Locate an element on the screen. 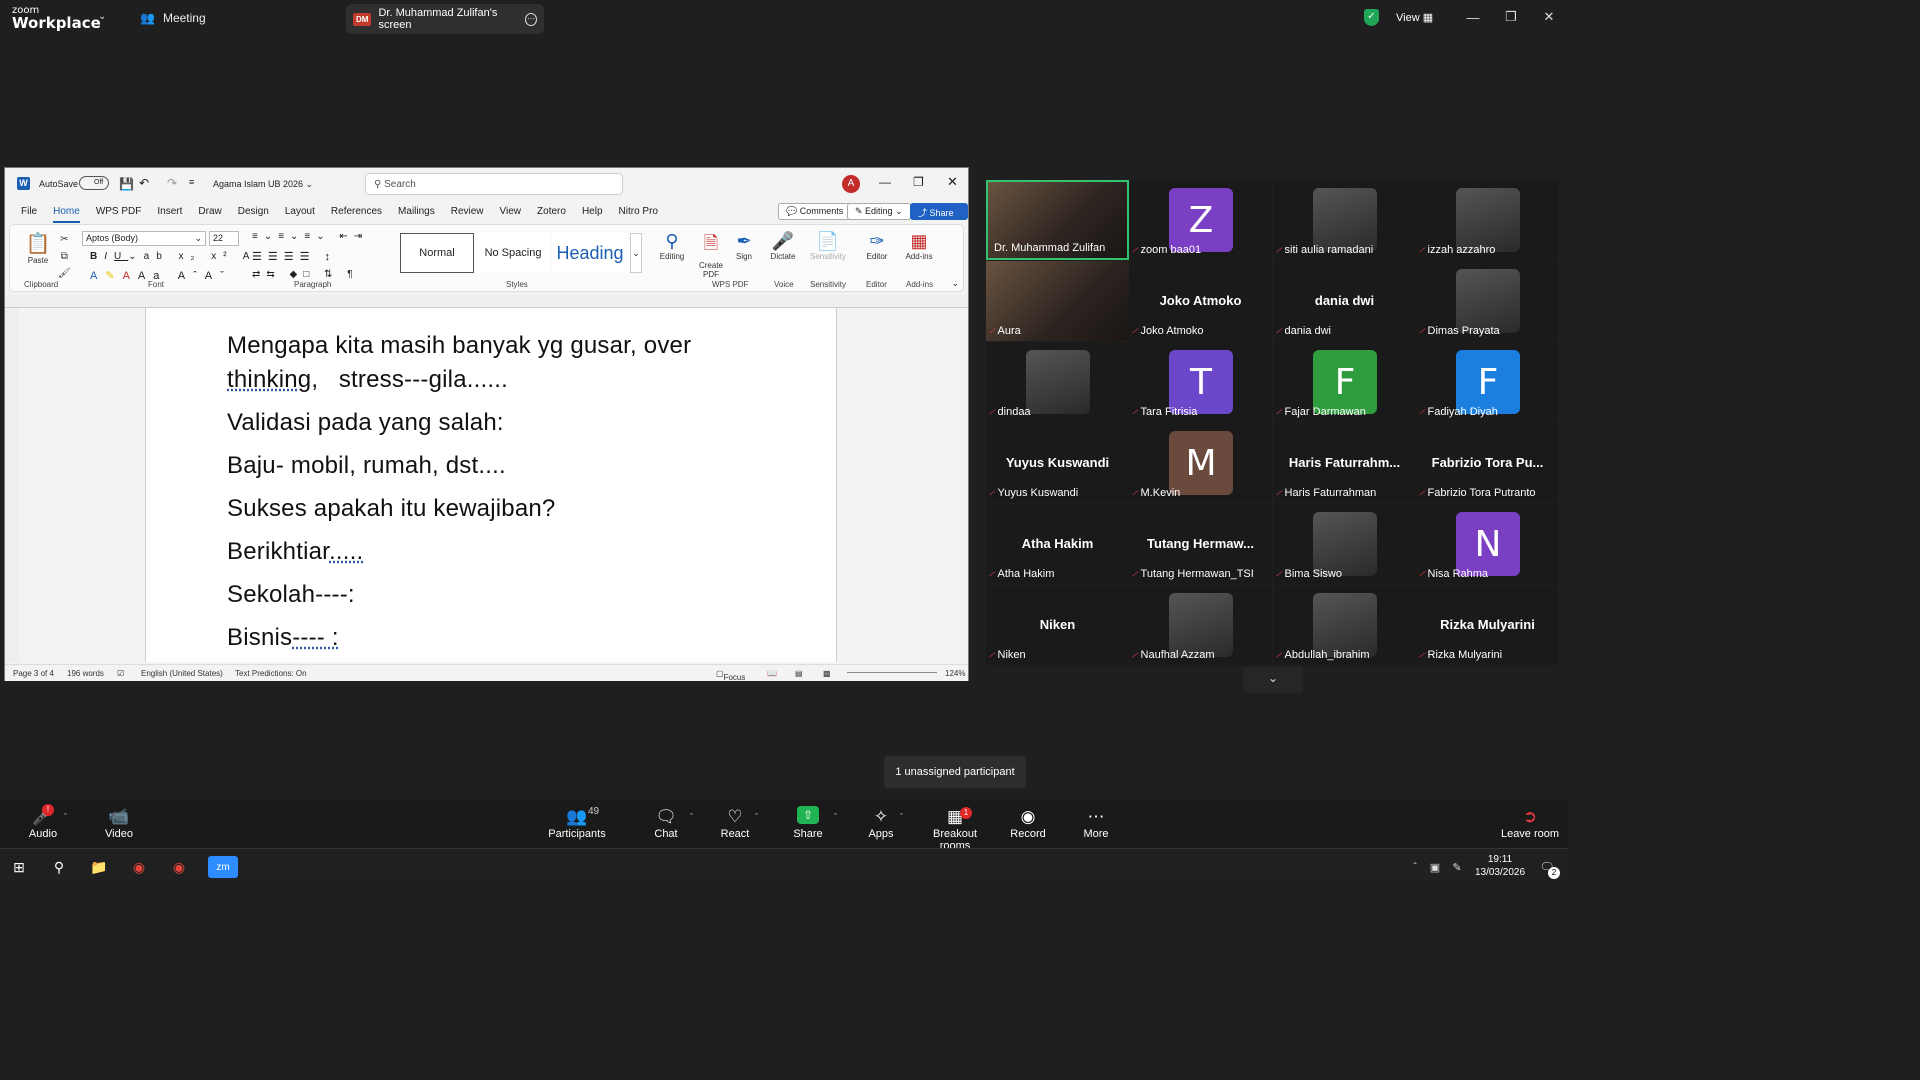 This screenshot has width=1920, height=1080. view-button: View ▦ is located at coordinates (1414, 17).